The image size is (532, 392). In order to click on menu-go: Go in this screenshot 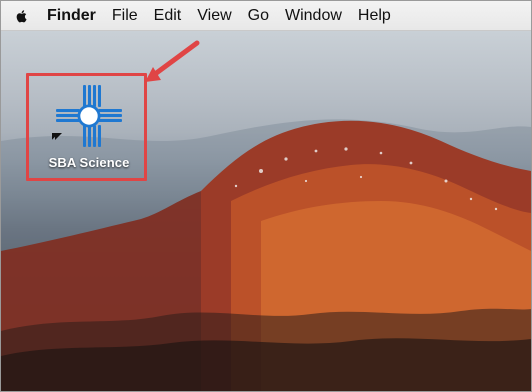, I will do `click(258, 16)`.